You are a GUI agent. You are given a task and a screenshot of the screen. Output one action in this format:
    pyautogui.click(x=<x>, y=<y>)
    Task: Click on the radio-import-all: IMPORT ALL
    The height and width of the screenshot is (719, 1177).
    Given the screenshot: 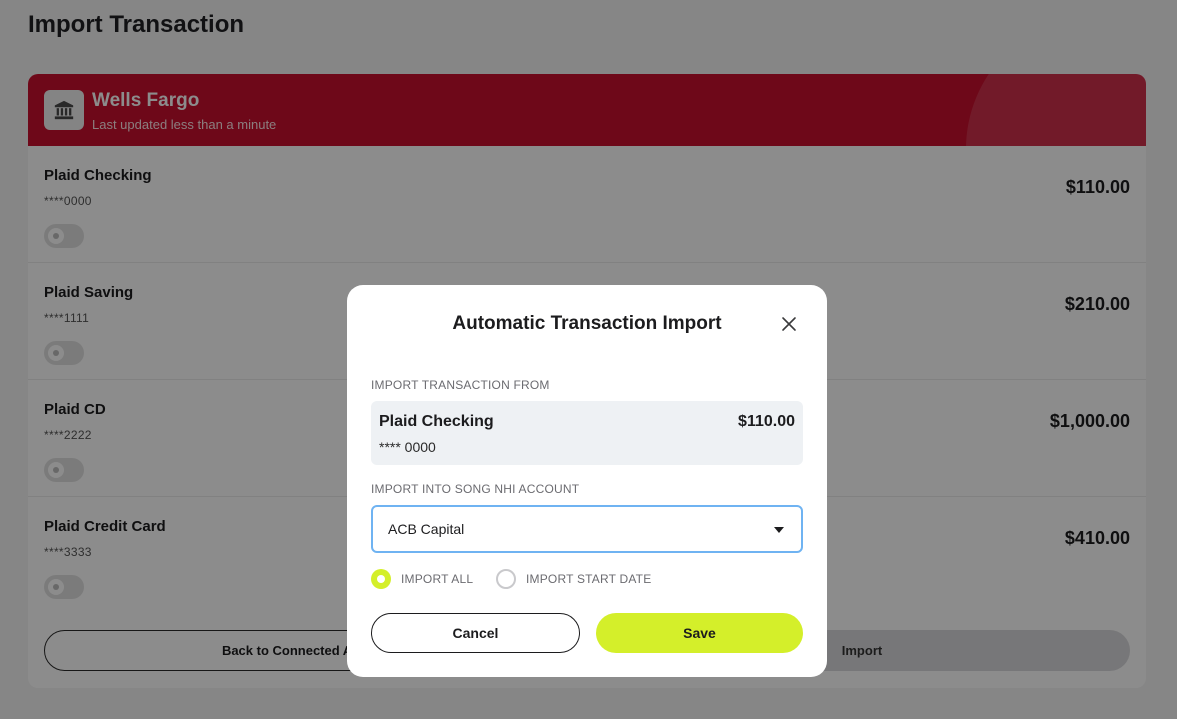 What is the action you would take?
    pyautogui.click(x=422, y=579)
    